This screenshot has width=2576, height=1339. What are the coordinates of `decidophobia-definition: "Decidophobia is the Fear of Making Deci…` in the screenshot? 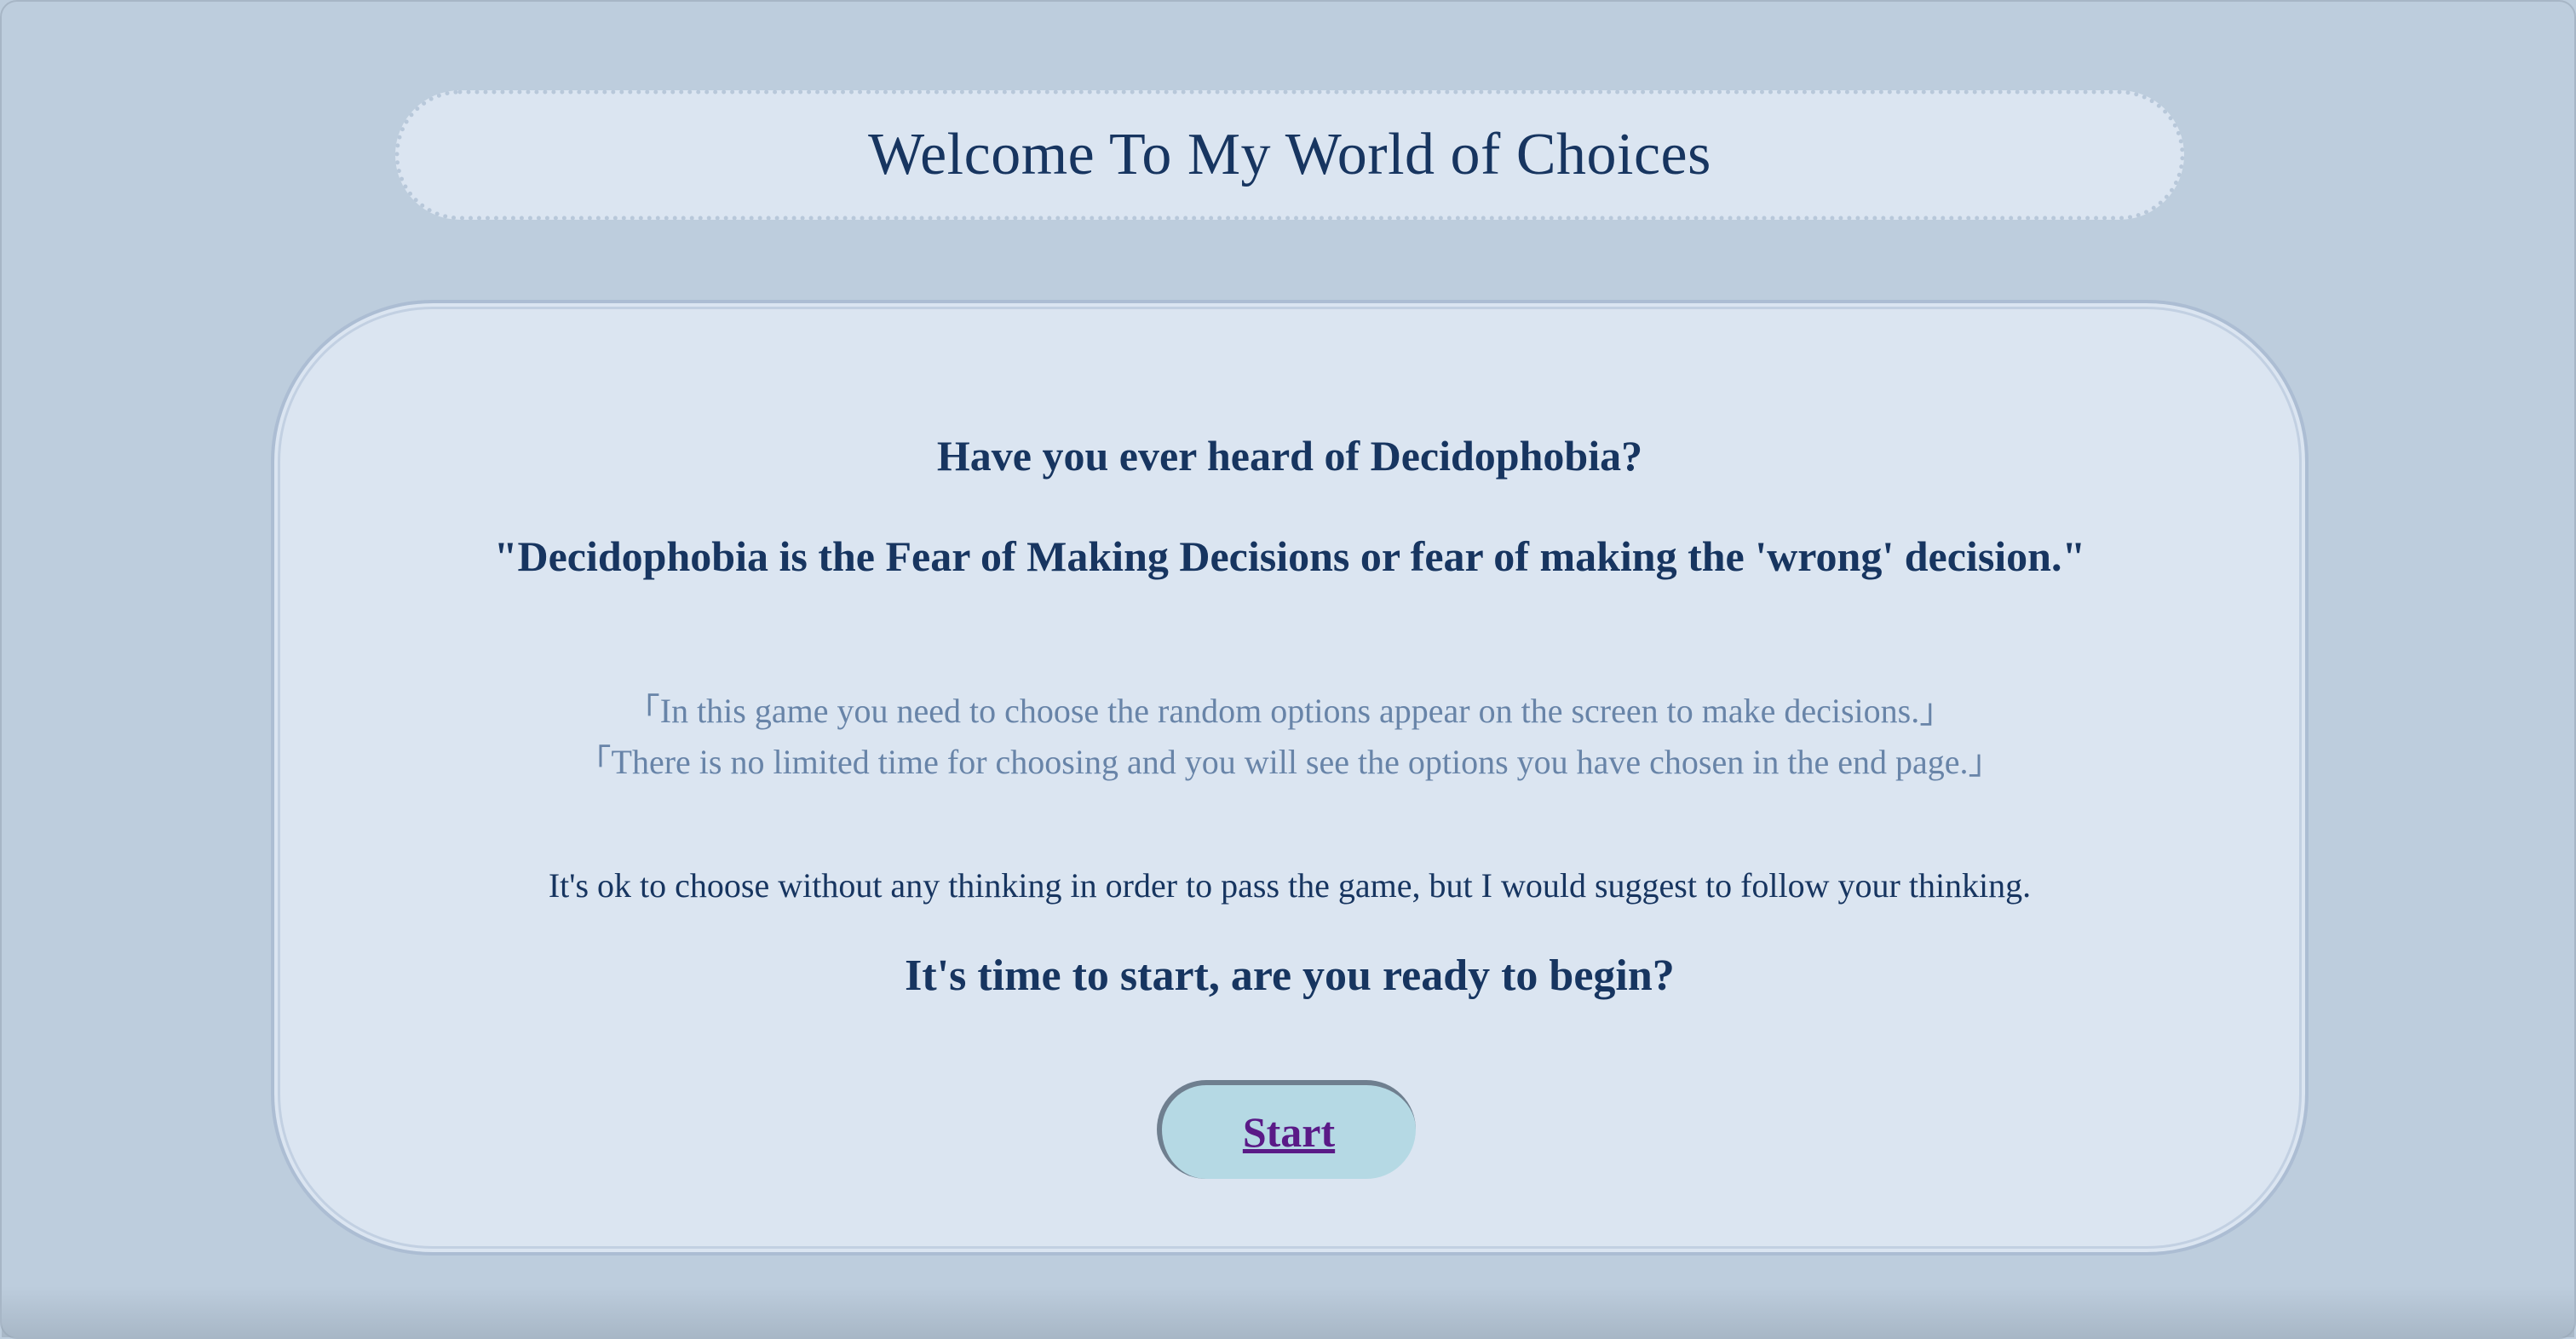 It's located at (1289, 556).